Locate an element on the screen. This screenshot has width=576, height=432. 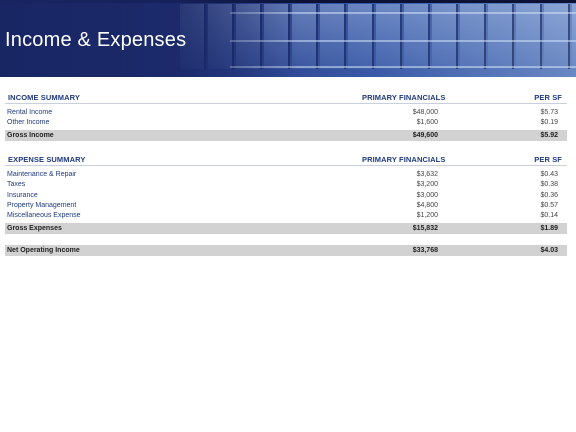
row-per-sf-value: $5.73 is located at coordinates (549, 112).